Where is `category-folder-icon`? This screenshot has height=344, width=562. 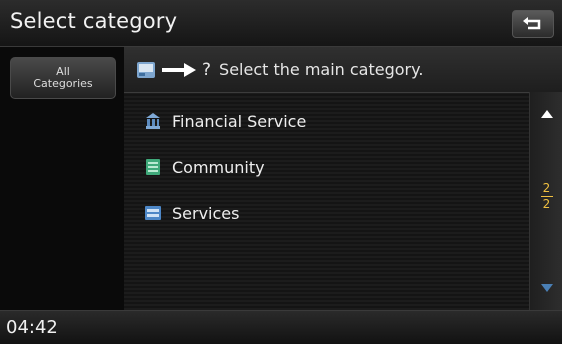
category-folder-icon is located at coordinates (146, 69).